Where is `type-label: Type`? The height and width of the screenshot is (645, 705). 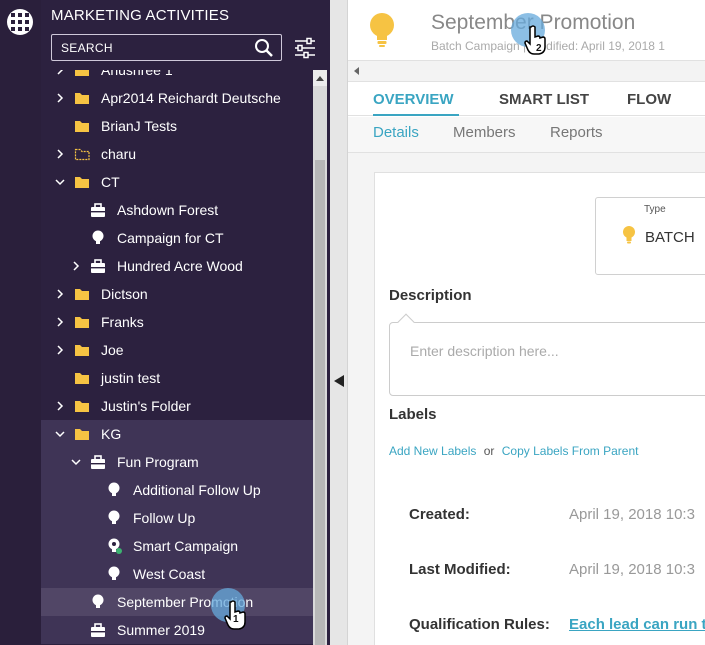 type-label: Type is located at coordinates (655, 209).